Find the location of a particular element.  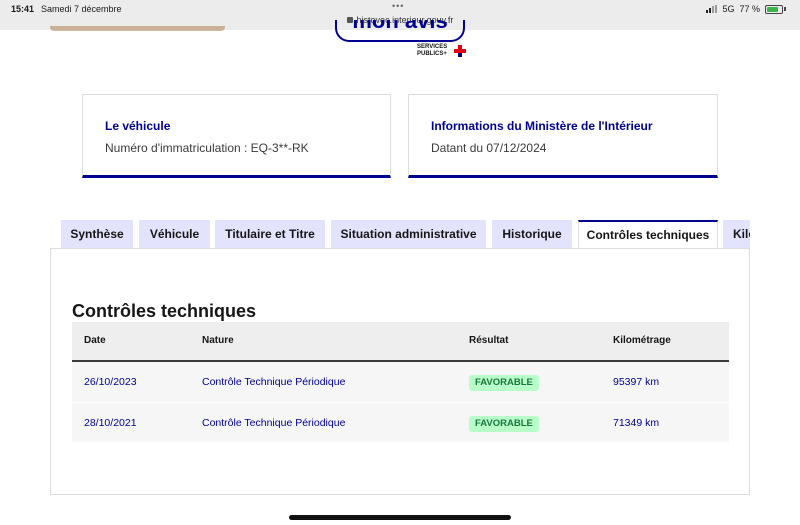

battery-icon is located at coordinates (774, 9).